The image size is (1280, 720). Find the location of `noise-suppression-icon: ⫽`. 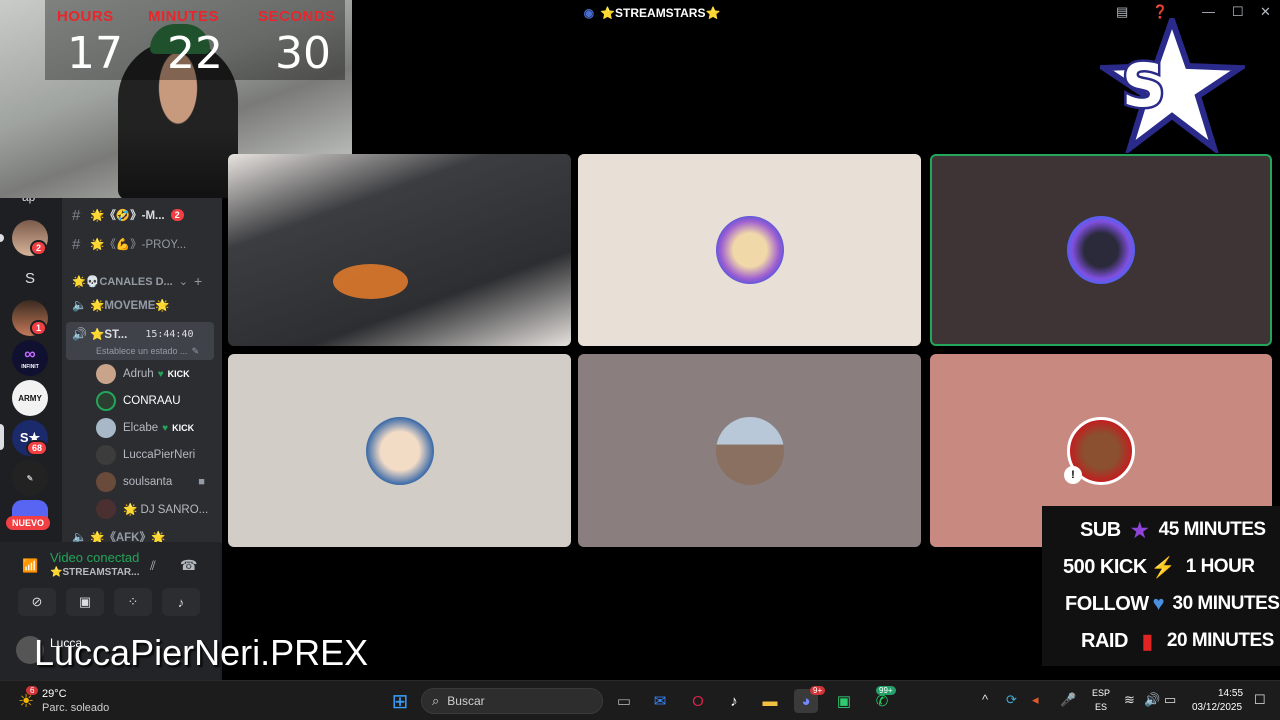

noise-suppression-icon: ⫽ is located at coordinates (153, 566).